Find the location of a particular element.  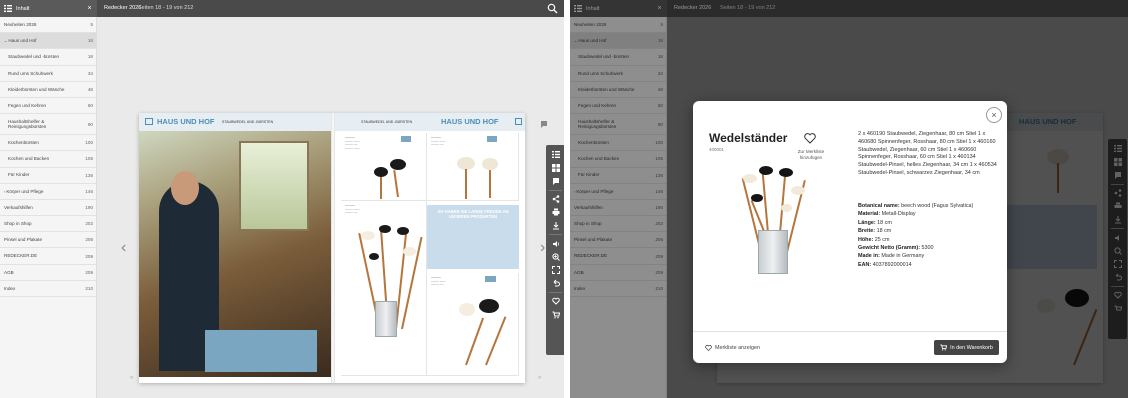

product-code: 400001 is located at coordinates (717, 149).